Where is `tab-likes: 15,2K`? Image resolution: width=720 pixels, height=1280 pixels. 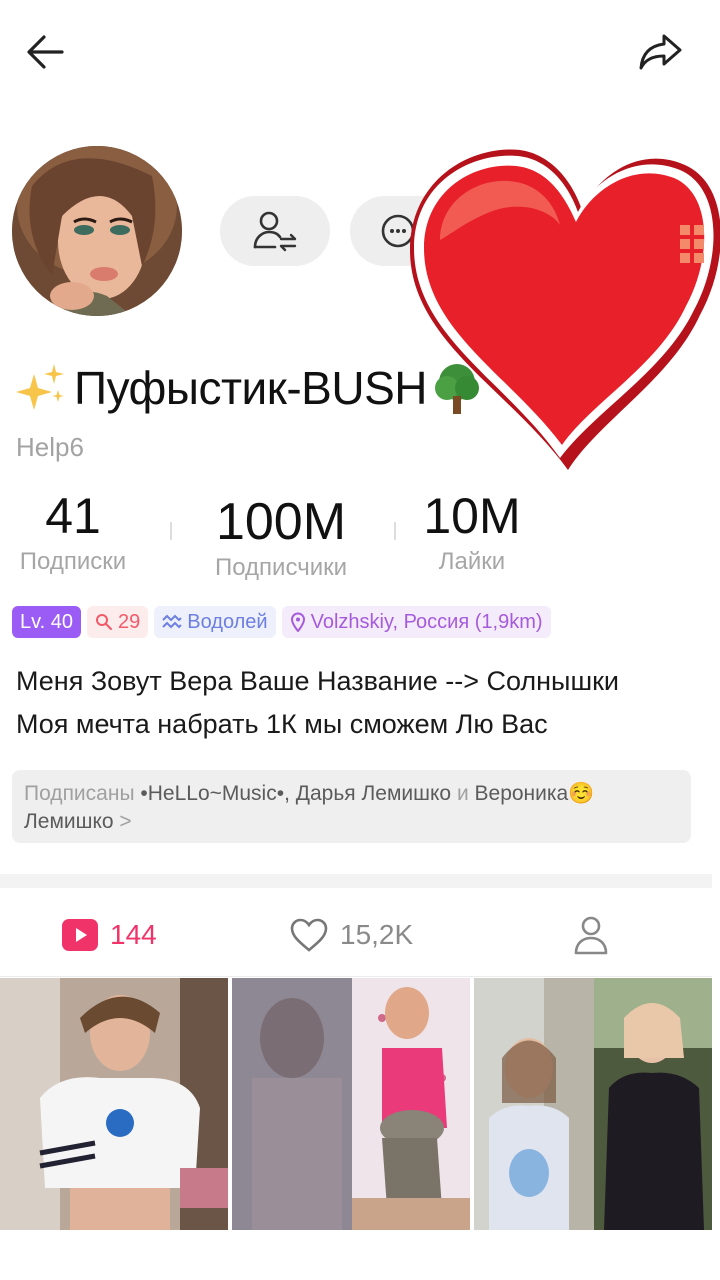
tab-likes: 15,2K is located at coordinates (351, 935).